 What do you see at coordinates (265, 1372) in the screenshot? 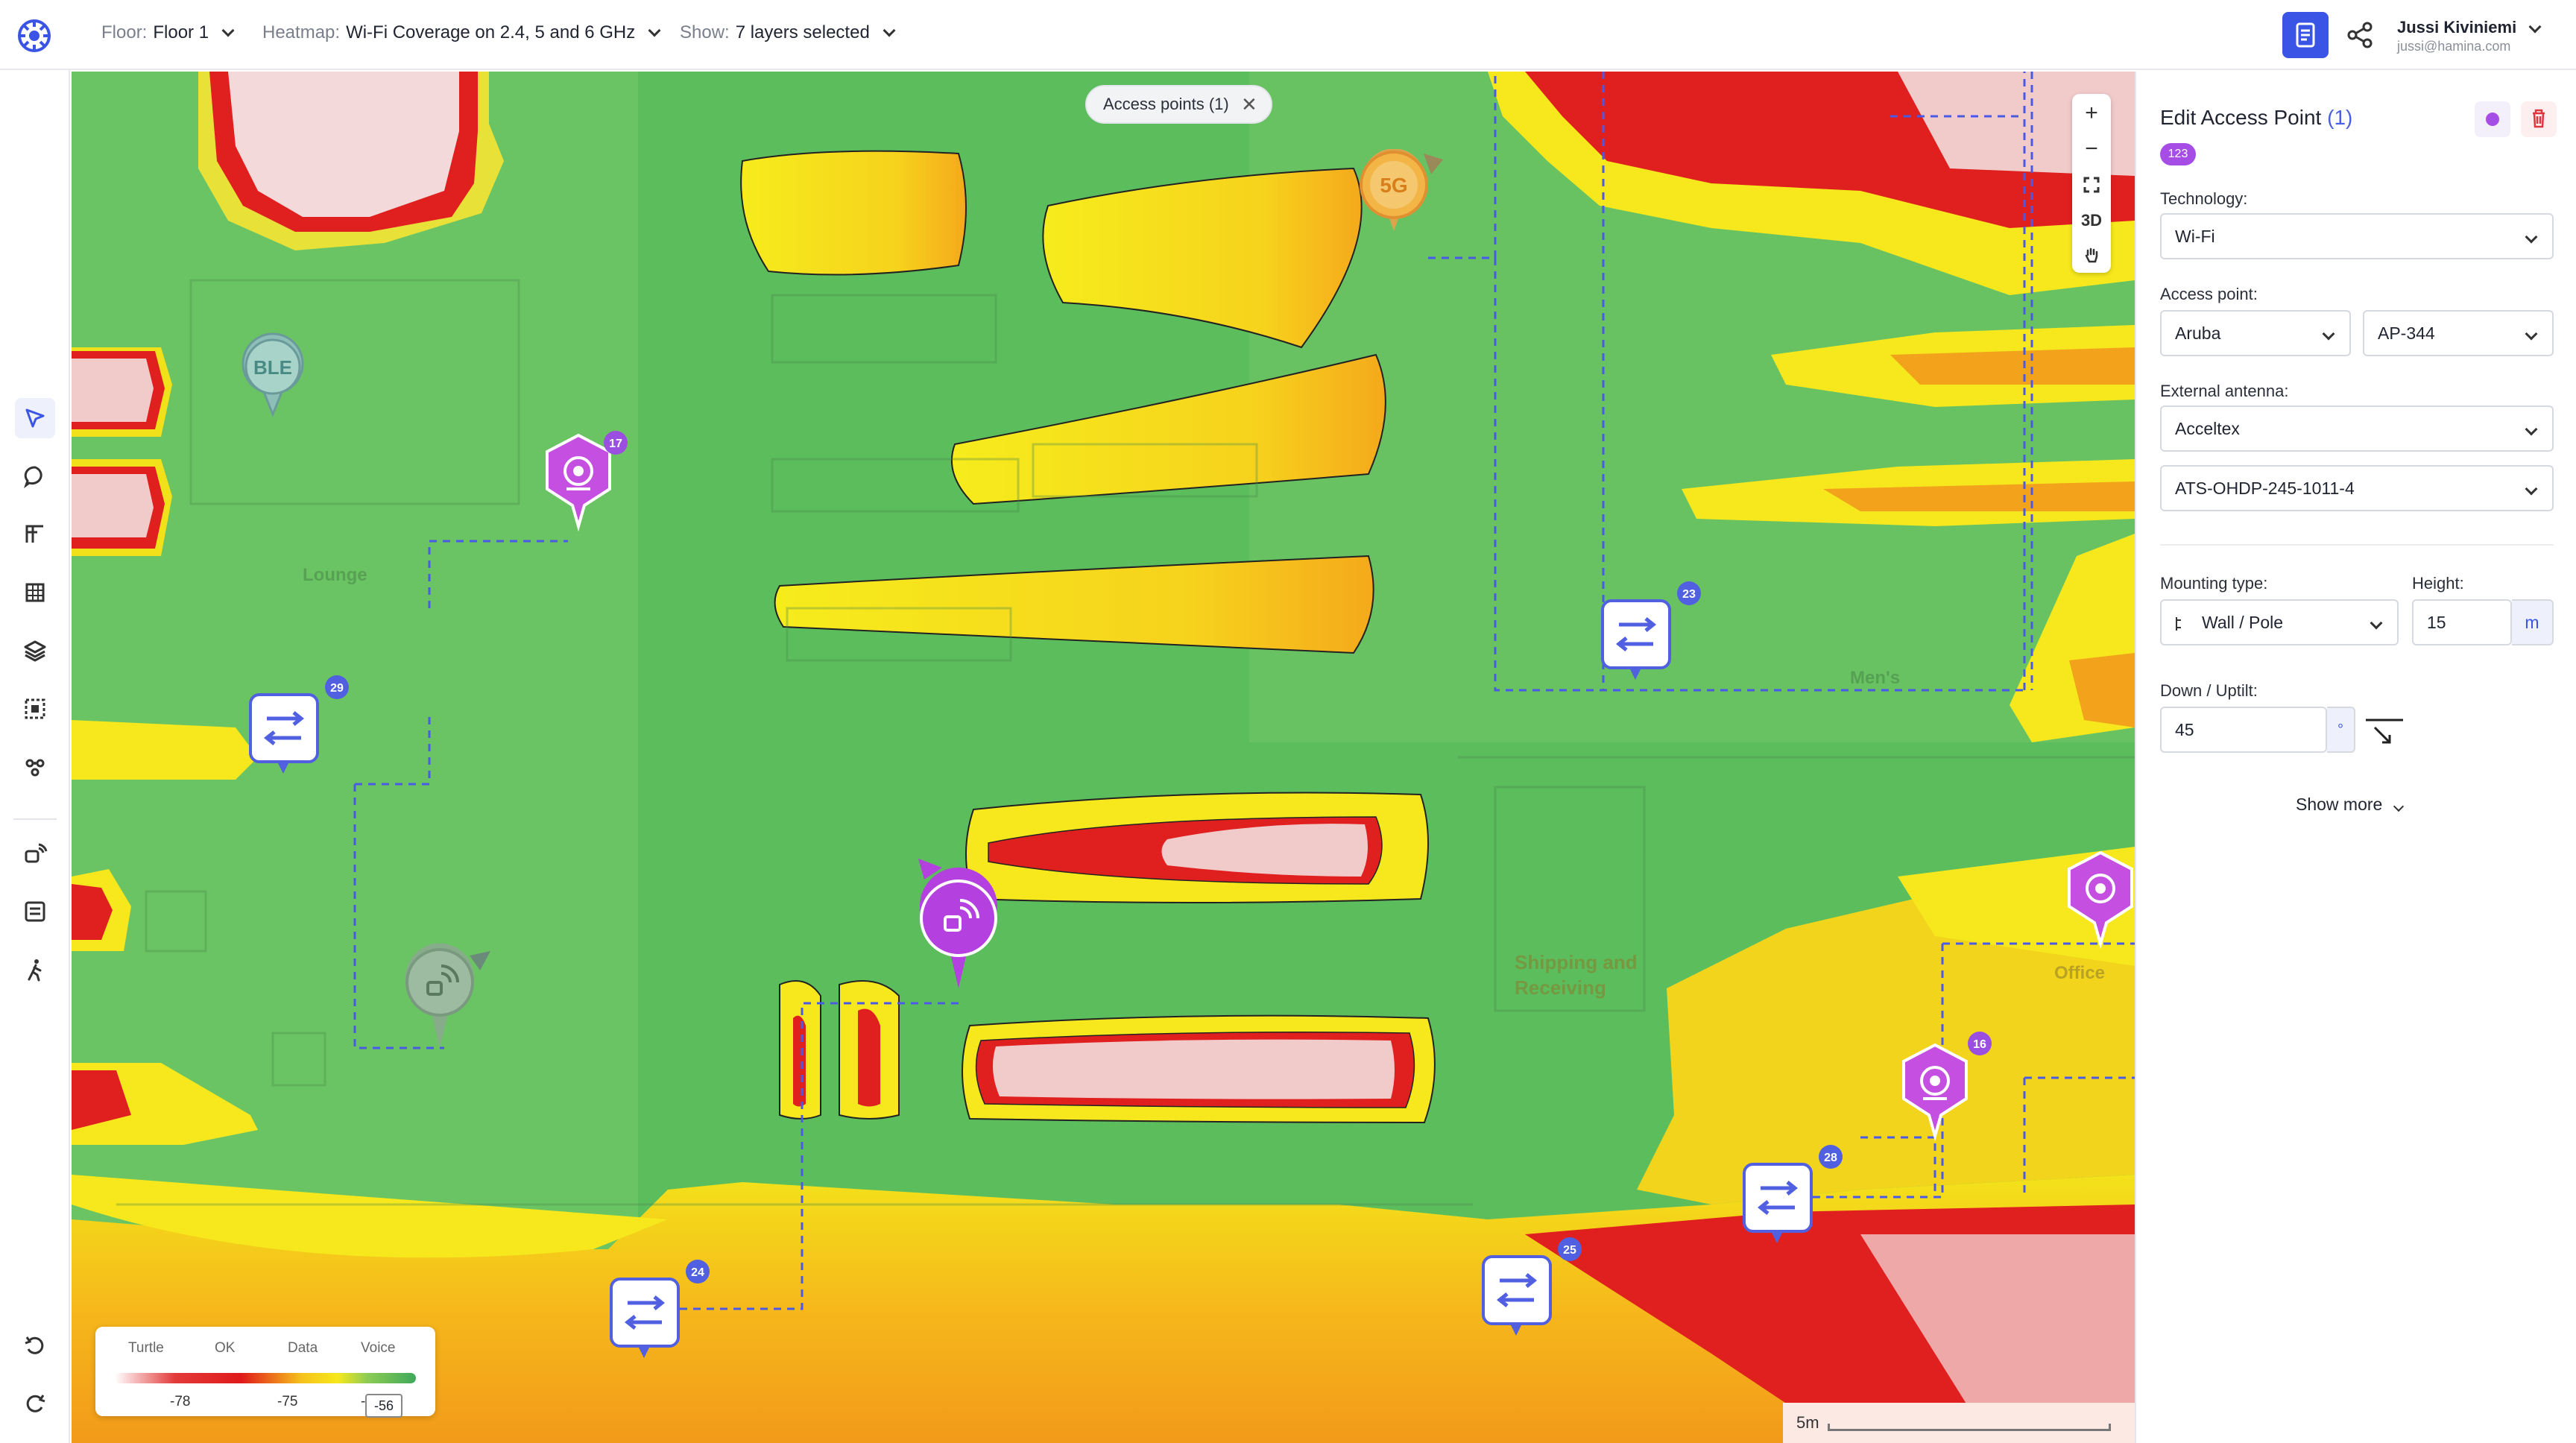
I see `signal-legend: Turtle OK Data Voice -78 -75 - -56` at bounding box center [265, 1372].